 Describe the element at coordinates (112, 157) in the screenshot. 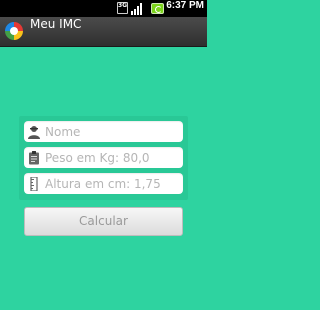

I see `weight-input` at that location.